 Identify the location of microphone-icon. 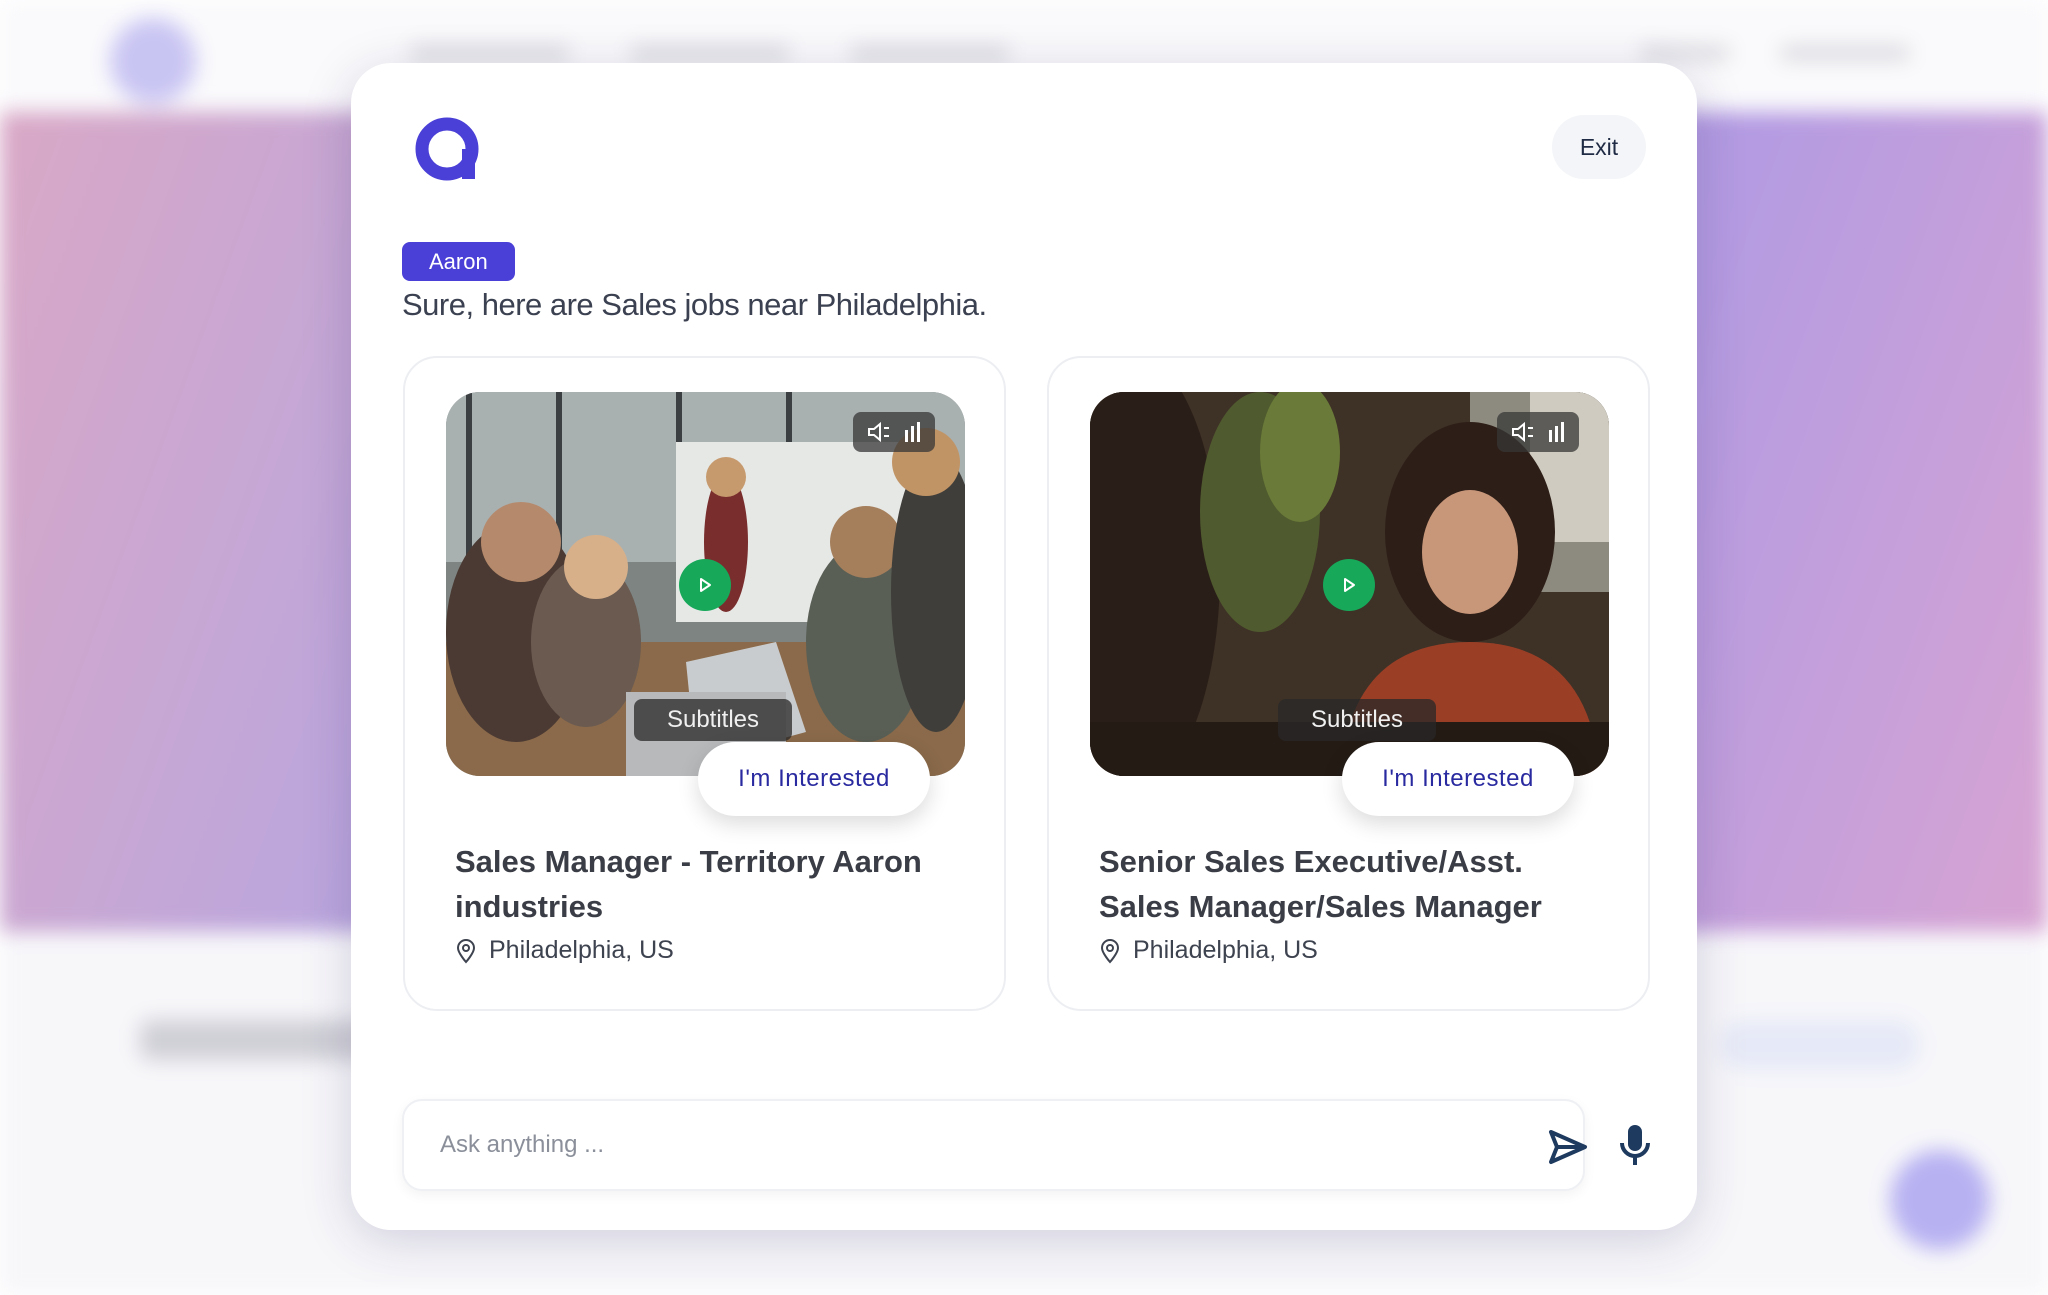
(1635, 1145).